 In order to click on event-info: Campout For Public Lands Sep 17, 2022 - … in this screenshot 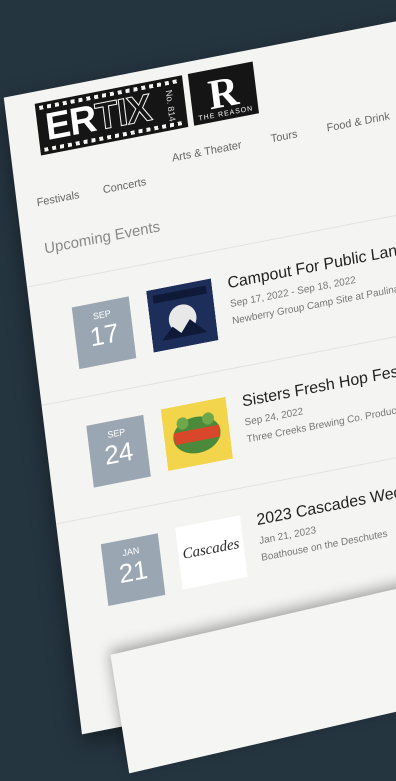, I will do `click(311, 268)`.